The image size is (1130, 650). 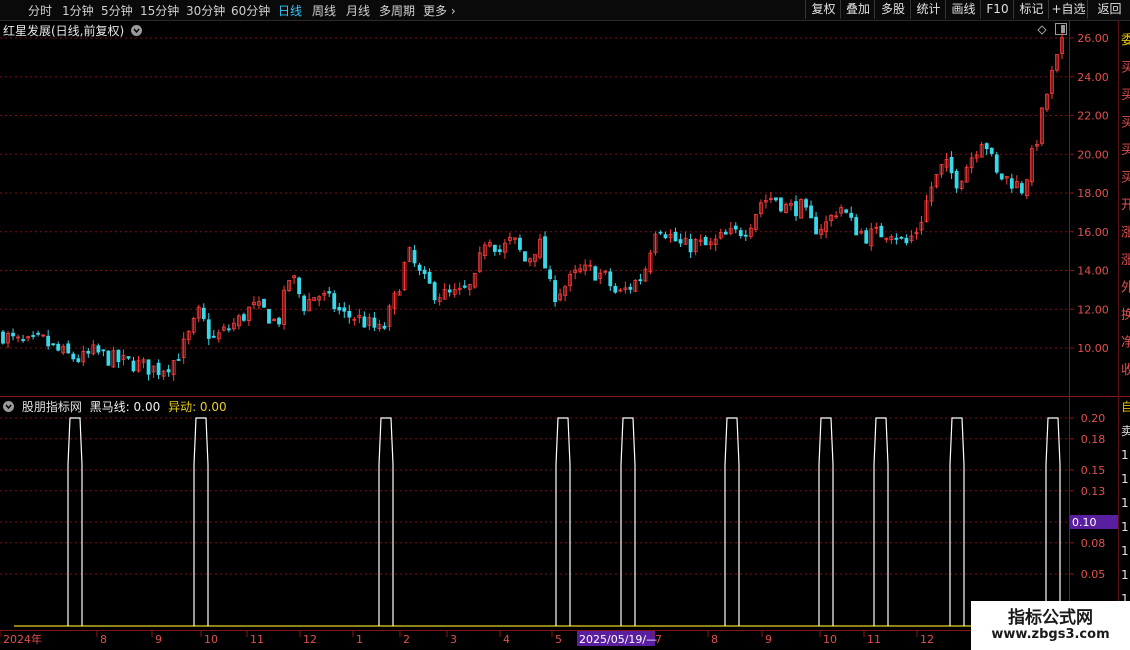 What do you see at coordinates (927, 639) in the screenshot?
I see `date-tick-label: 12` at bounding box center [927, 639].